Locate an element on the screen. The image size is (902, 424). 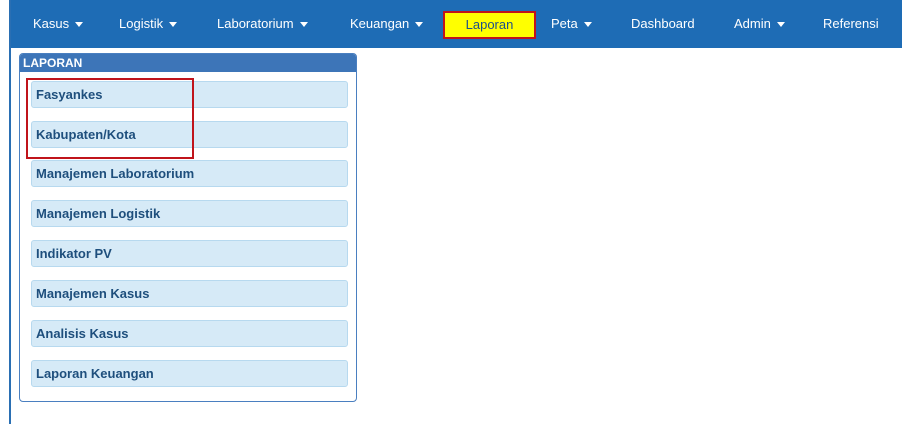
nav-logistik: Logistik is located at coordinates (148, 24).